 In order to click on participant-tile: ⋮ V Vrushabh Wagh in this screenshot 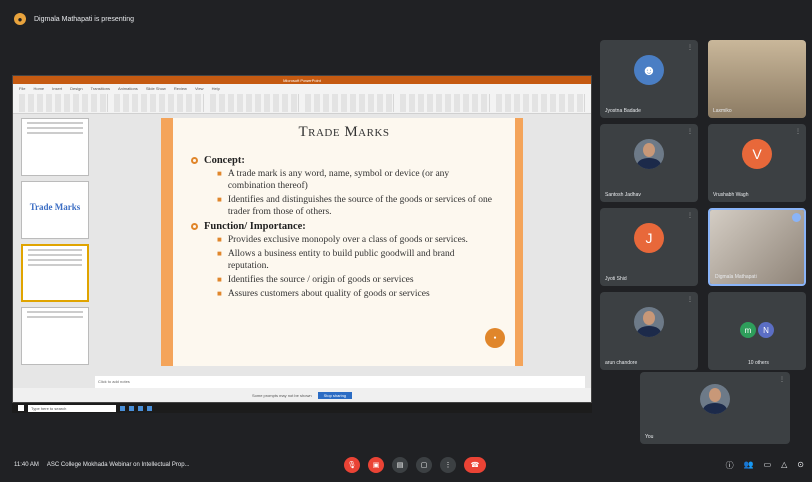, I will do `click(757, 163)`.